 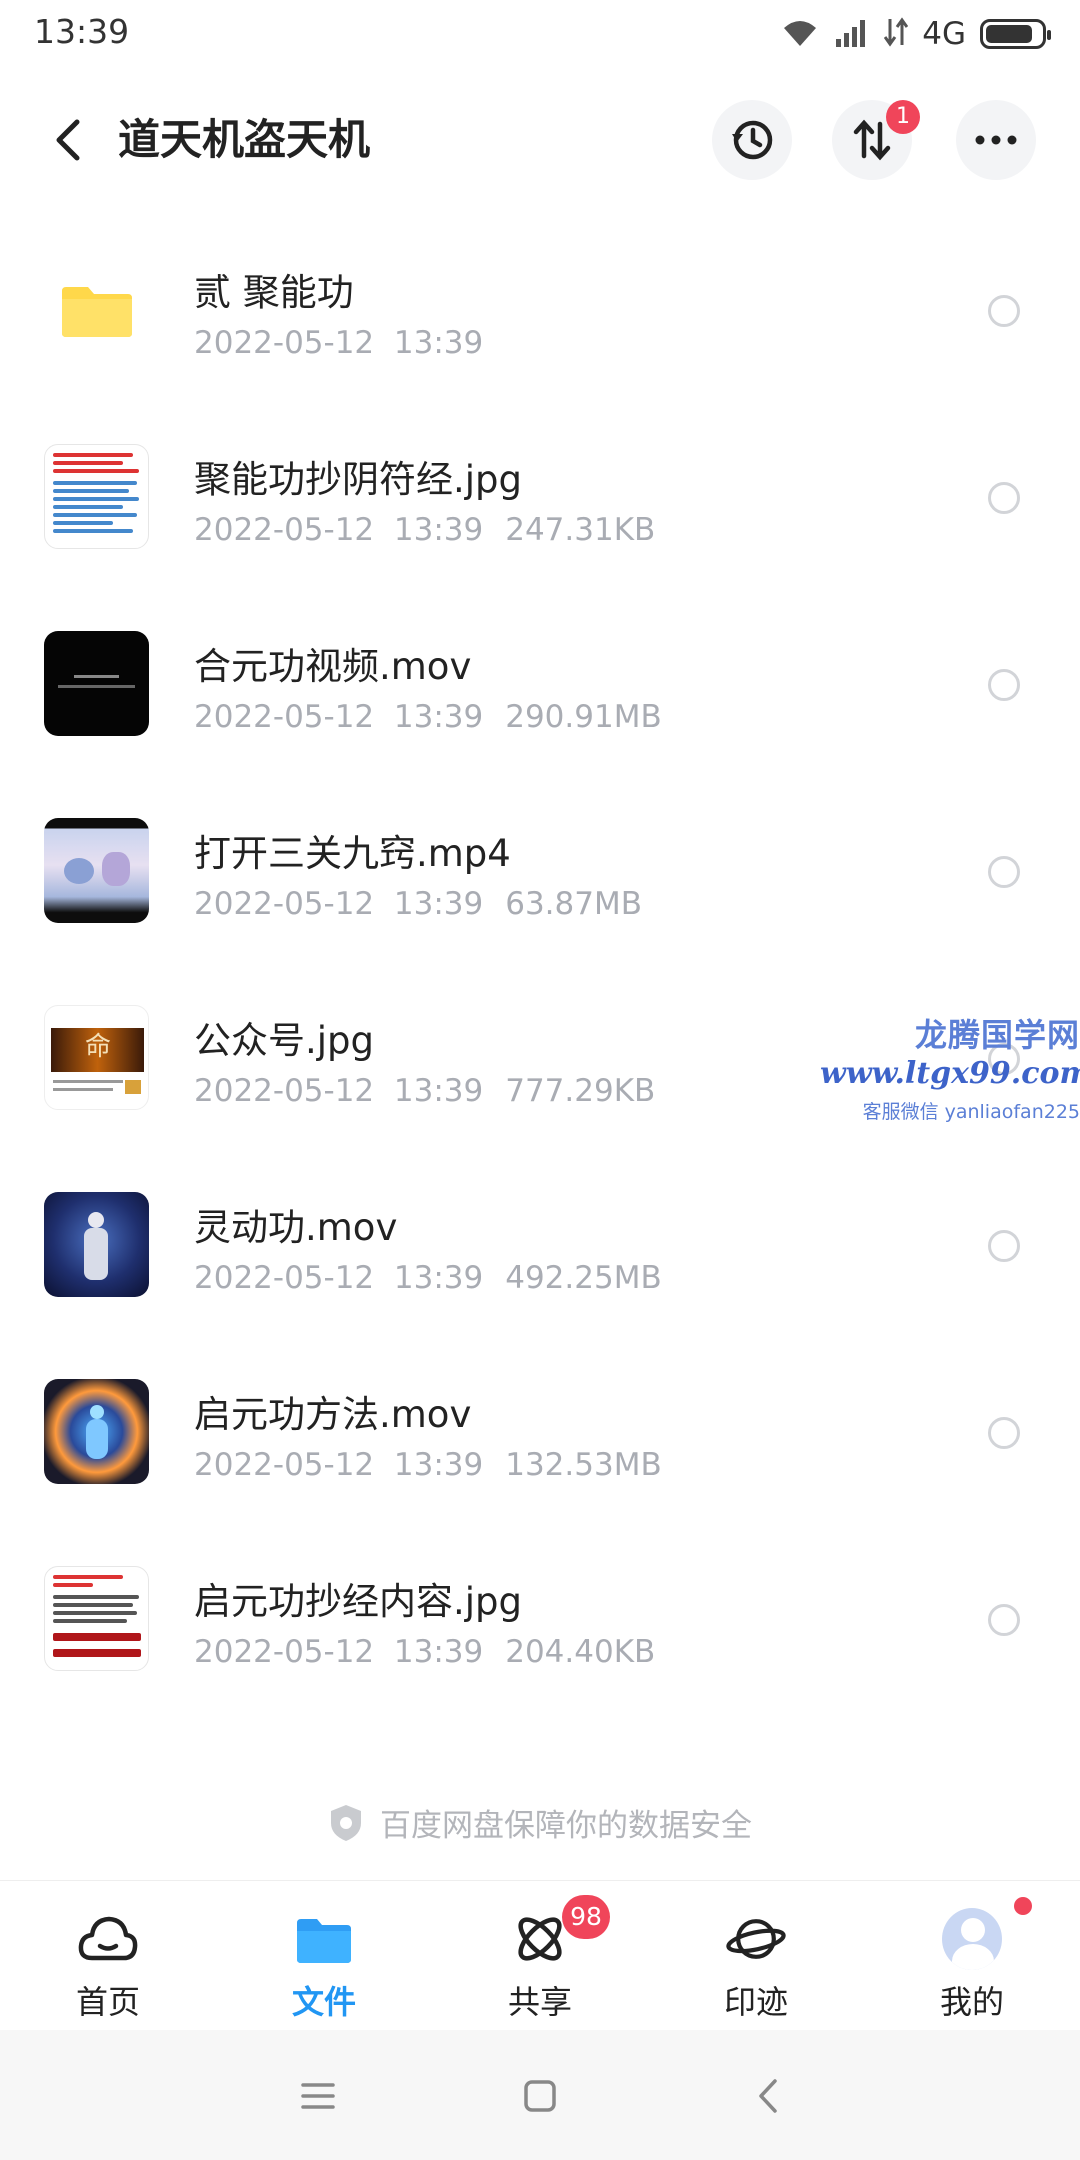 What do you see at coordinates (323, 2002) in the screenshot?
I see `nav-files-label: 文件` at bounding box center [323, 2002].